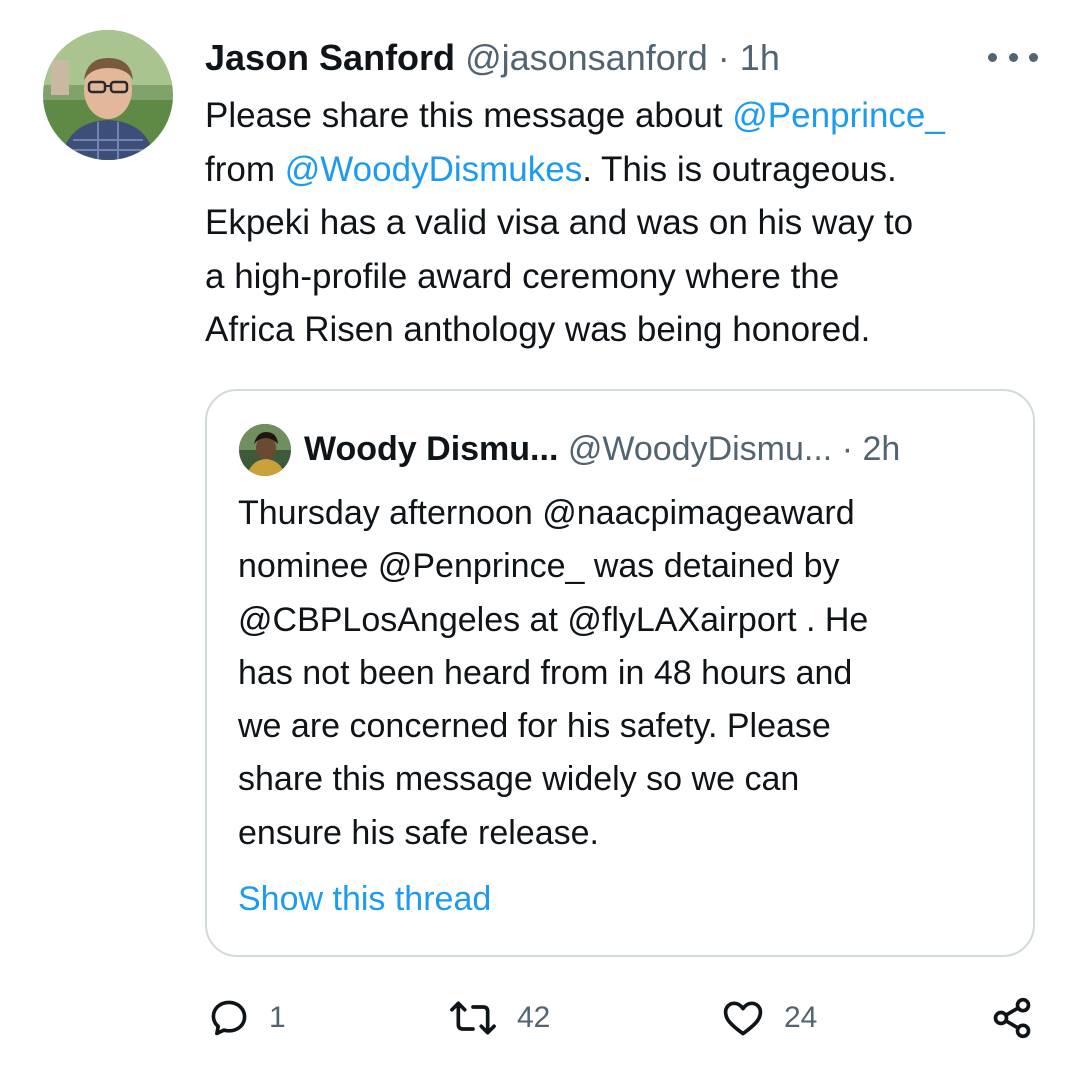  Describe the element at coordinates (364, 899) in the screenshot. I see `show-thread-link: Show this thread` at that location.